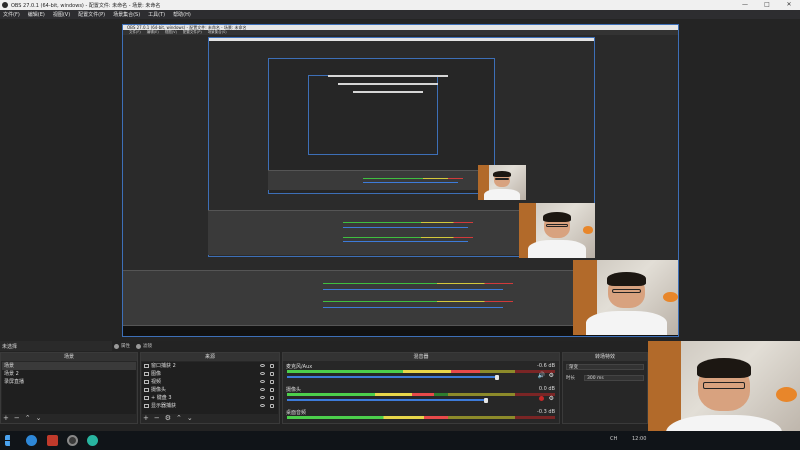  What do you see at coordinates (210, 374) in the screenshot?
I see `source-item: 图像` at bounding box center [210, 374].